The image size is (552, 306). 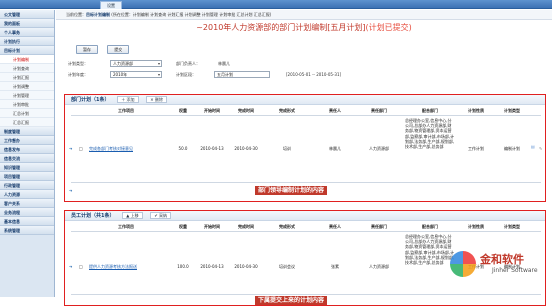 I want to click on sidebar-section-2: 个人事务, so click(x=27, y=32).